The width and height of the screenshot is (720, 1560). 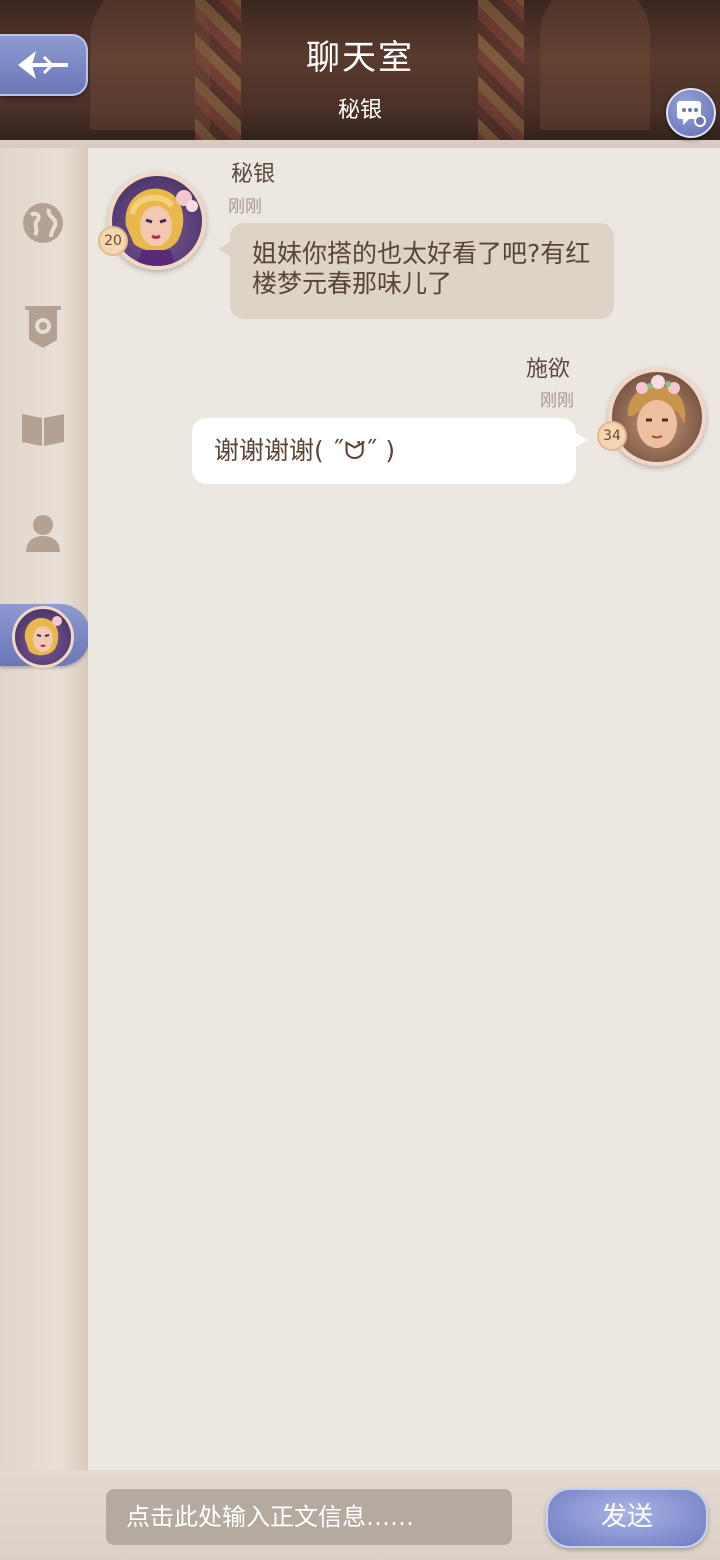 I want to click on globe-icon, so click(x=43, y=223).